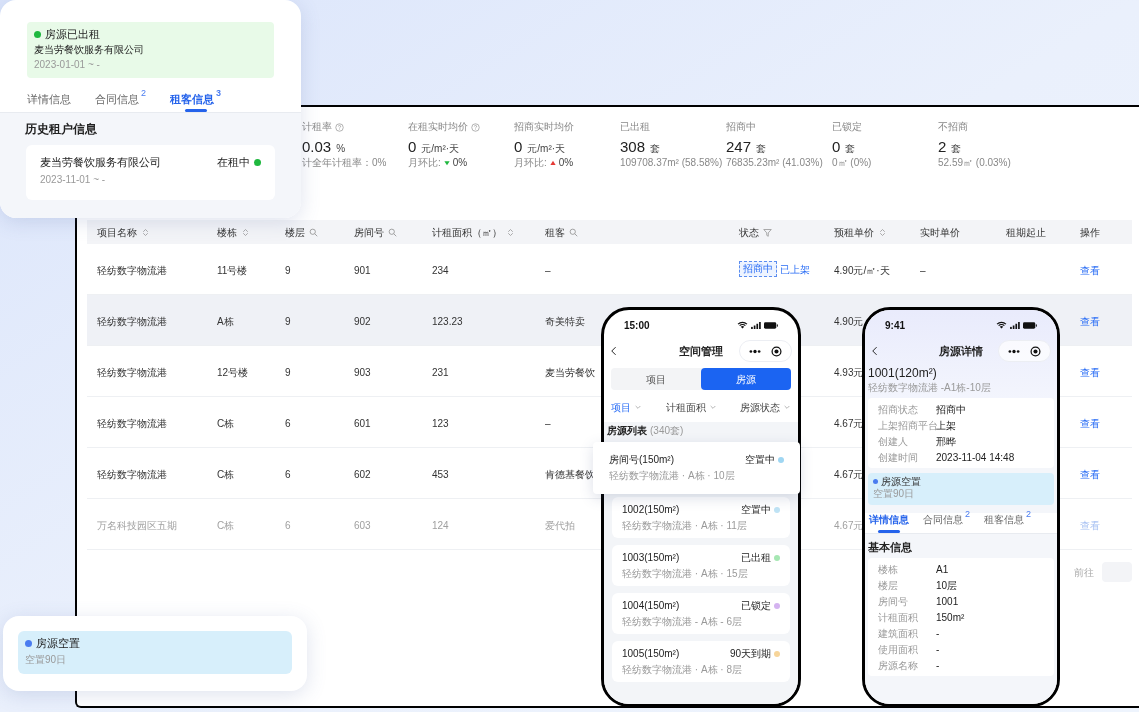 The image size is (1139, 712). I want to click on field-value: 招商中, so click(951, 409).